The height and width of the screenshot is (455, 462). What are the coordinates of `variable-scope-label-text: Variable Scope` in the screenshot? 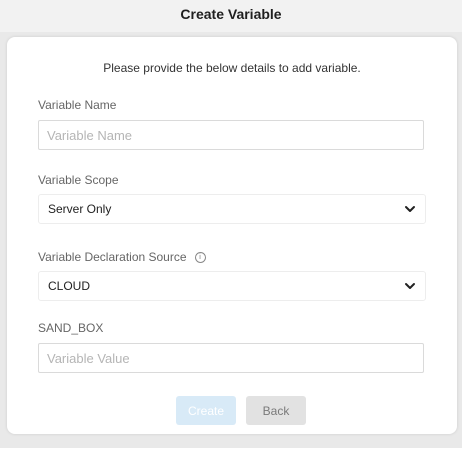 It's located at (78, 180).